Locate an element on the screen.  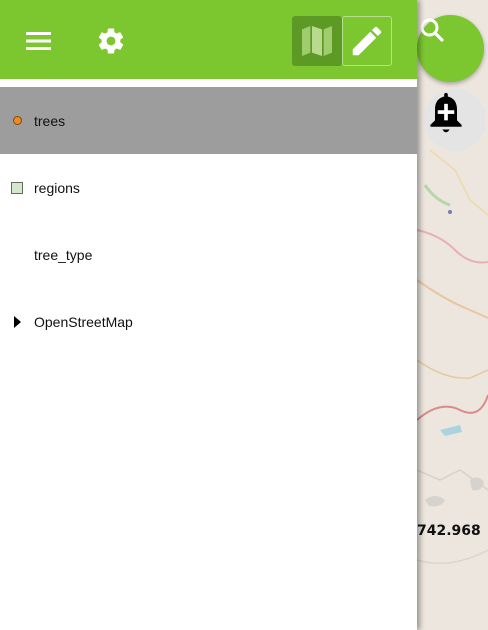
menu-button is located at coordinates (39, 41).